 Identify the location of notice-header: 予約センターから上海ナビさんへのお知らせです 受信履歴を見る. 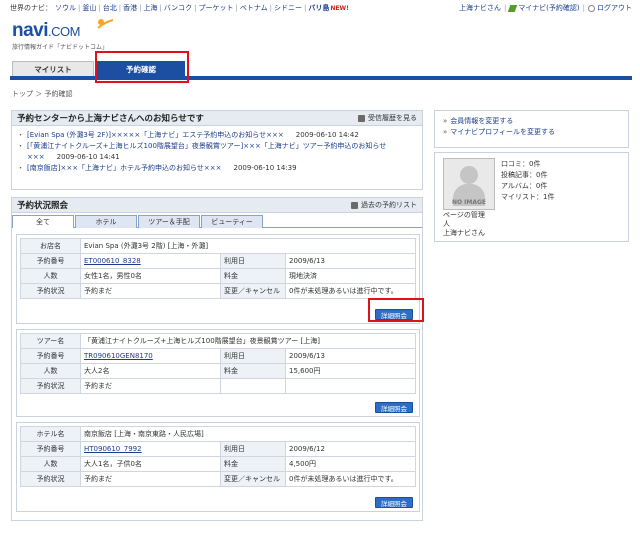
(217, 118).